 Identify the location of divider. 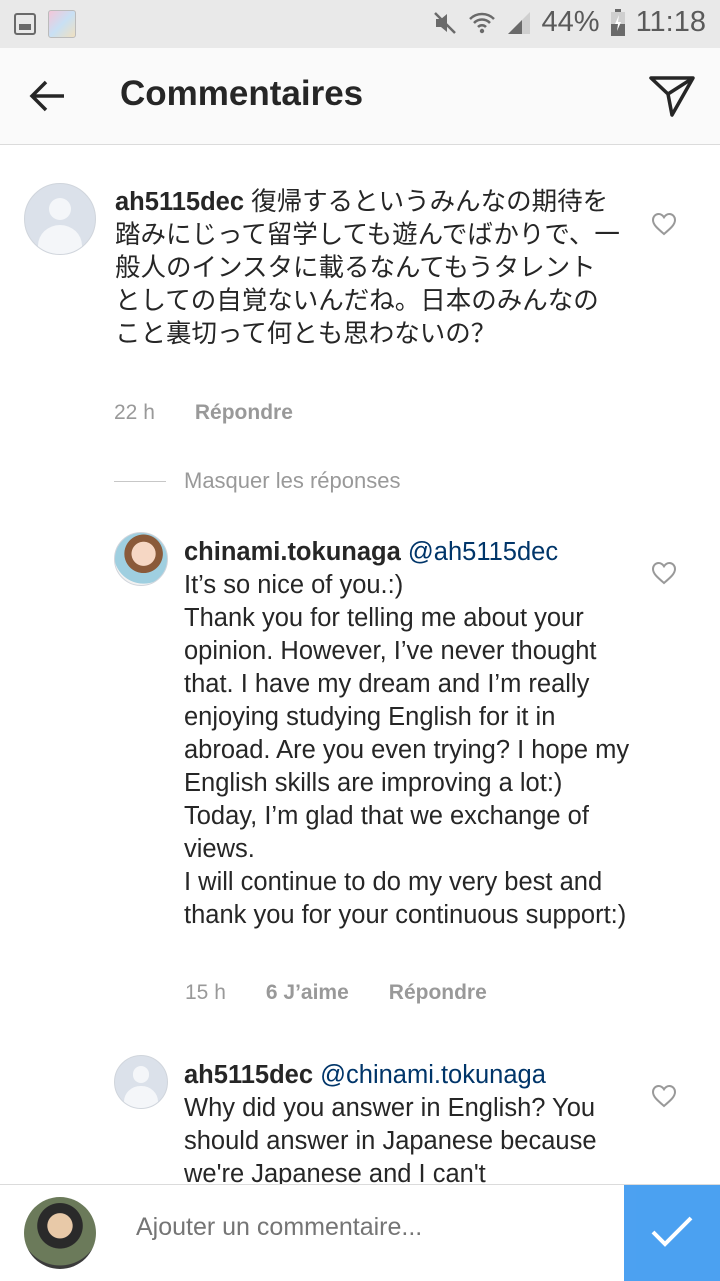
(140, 481).